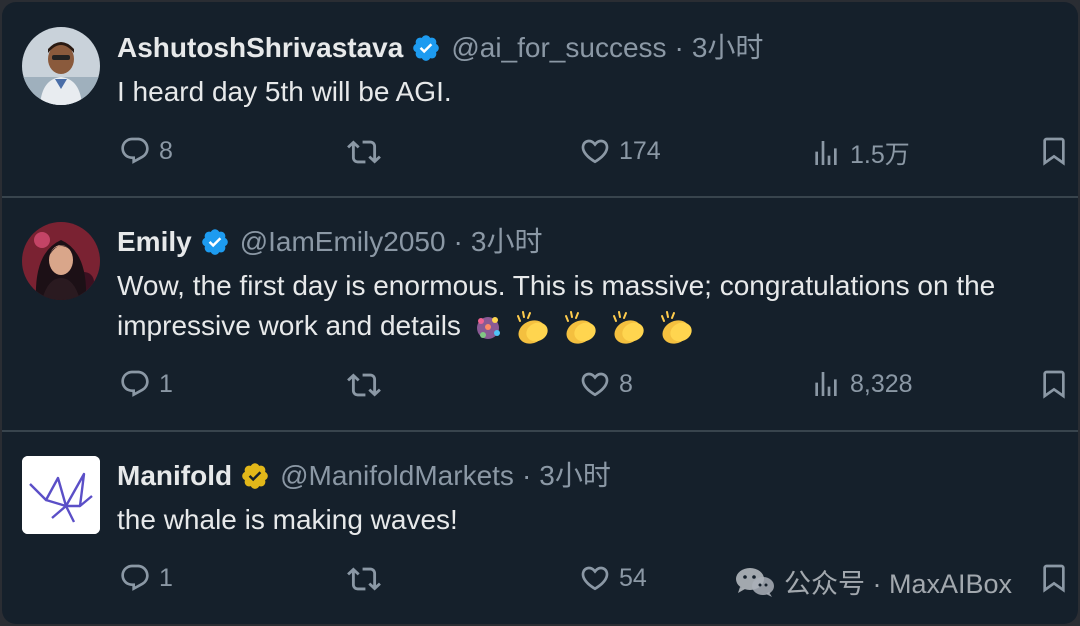 The width and height of the screenshot is (1080, 626). Describe the element at coordinates (166, 150) in the screenshot. I see `reply-count: 8` at that location.